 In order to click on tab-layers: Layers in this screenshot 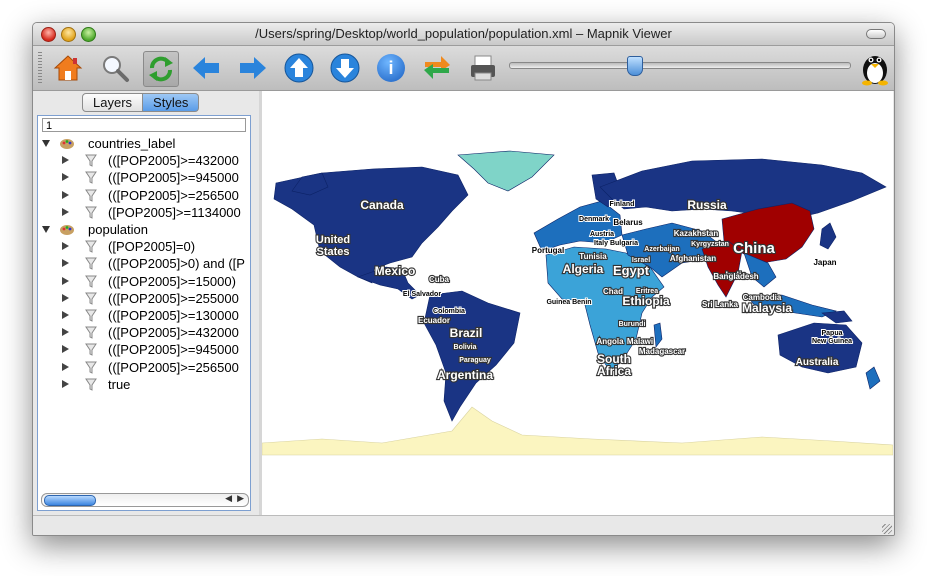, I will do `click(113, 102)`.